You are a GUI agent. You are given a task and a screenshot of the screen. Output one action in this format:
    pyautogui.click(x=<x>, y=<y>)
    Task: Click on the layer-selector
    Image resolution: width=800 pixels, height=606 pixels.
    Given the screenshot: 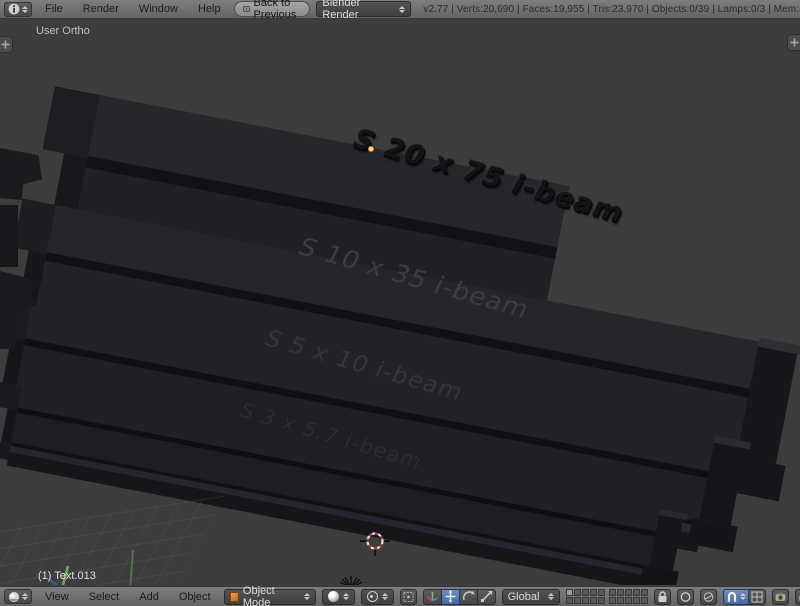 What is the action you would take?
    pyautogui.click(x=606, y=596)
    